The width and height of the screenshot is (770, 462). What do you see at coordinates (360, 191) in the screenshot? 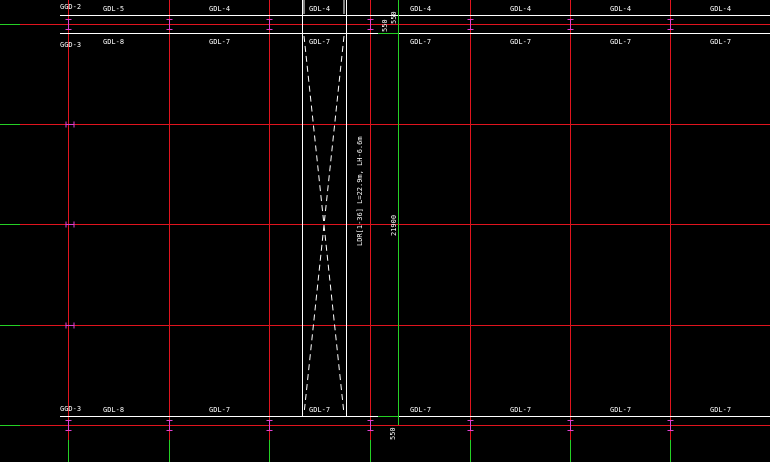
I see `beam-note: LDR[1-36] L=22.9m, LH-6.6m` at bounding box center [360, 191].